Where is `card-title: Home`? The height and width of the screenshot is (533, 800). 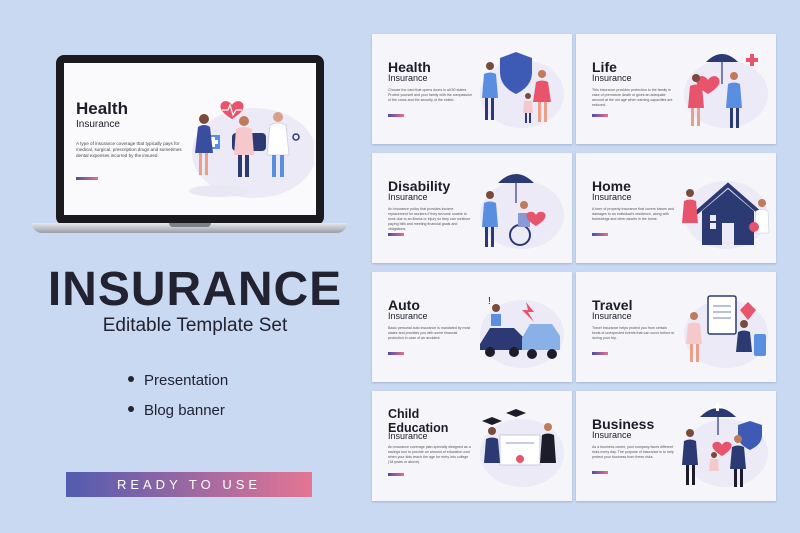
card-title: Home is located at coordinates (611, 186).